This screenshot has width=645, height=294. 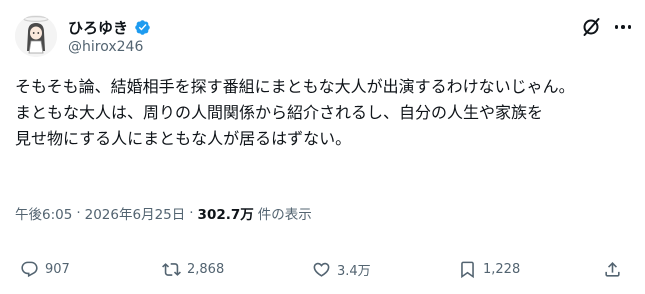 I want to click on post-text-line: そもそも論、結婚相手を探す番組にまともな大人が出演するわけないじゃん。, so click(x=295, y=86).